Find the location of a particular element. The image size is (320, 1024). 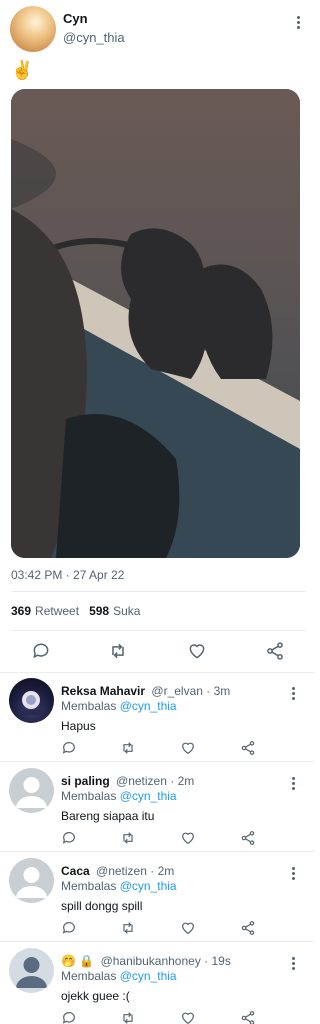

author-avatar is located at coordinates (33, 29).